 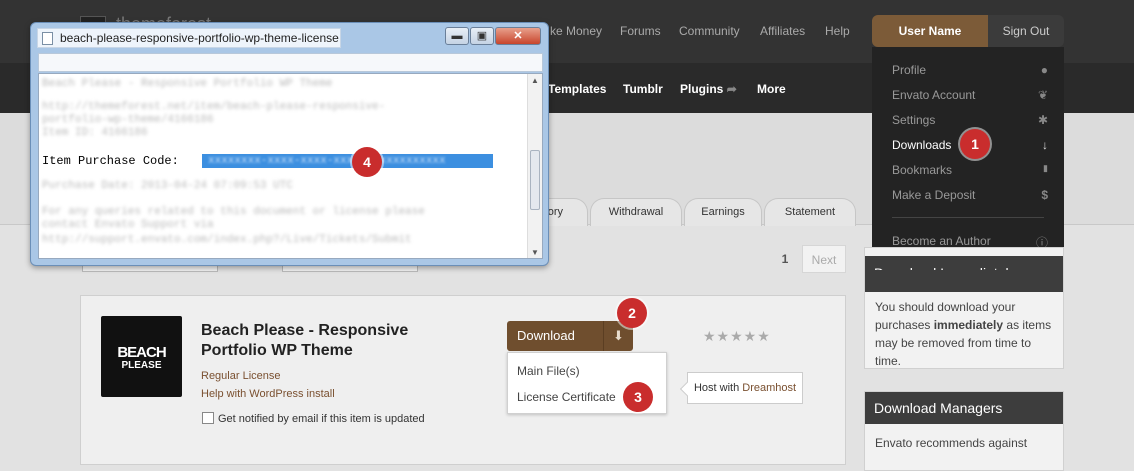 What do you see at coordinates (535, 180) in the screenshot?
I see `scroll-thumb` at bounding box center [535, 180].